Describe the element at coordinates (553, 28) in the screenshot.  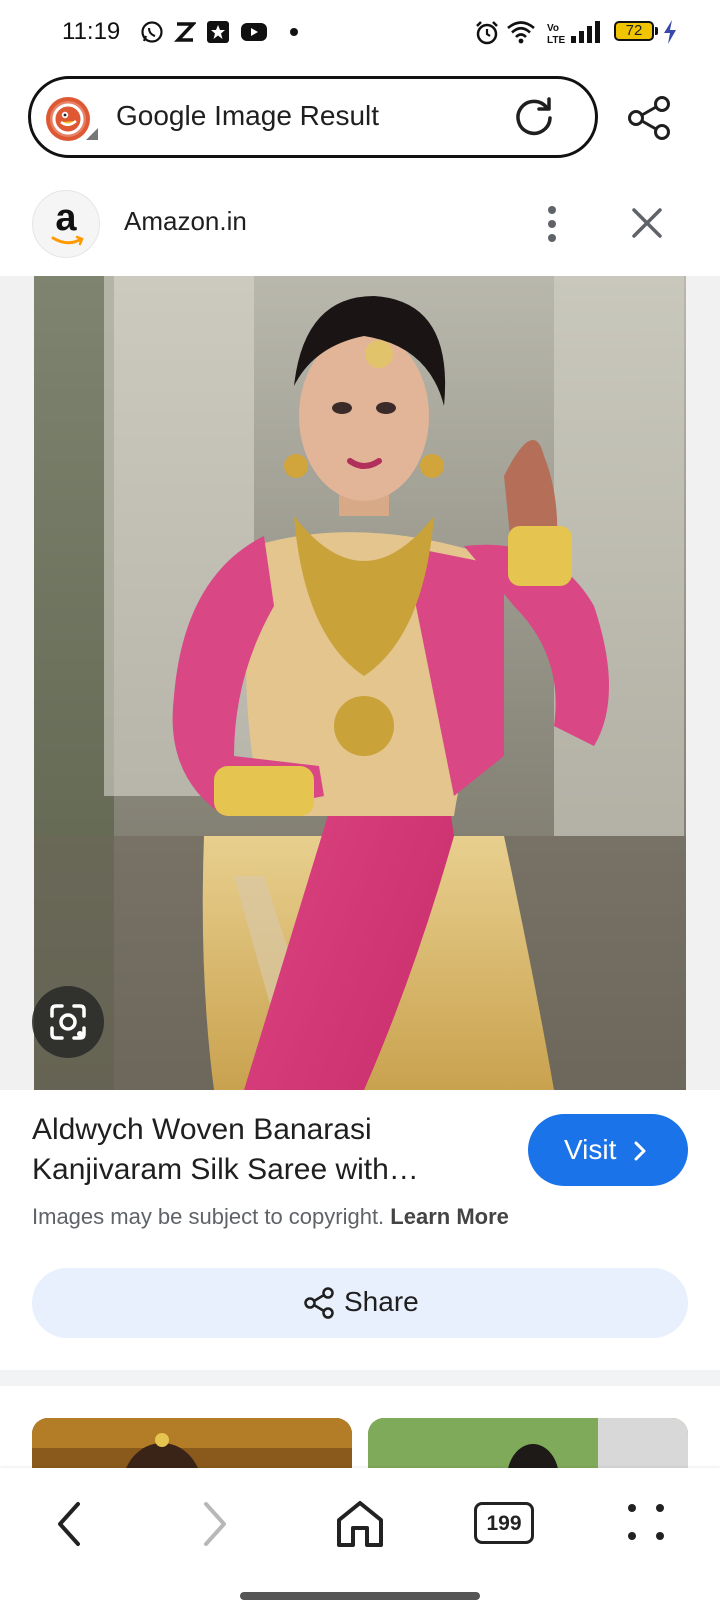
I see `svg-text: Vo` at that location.